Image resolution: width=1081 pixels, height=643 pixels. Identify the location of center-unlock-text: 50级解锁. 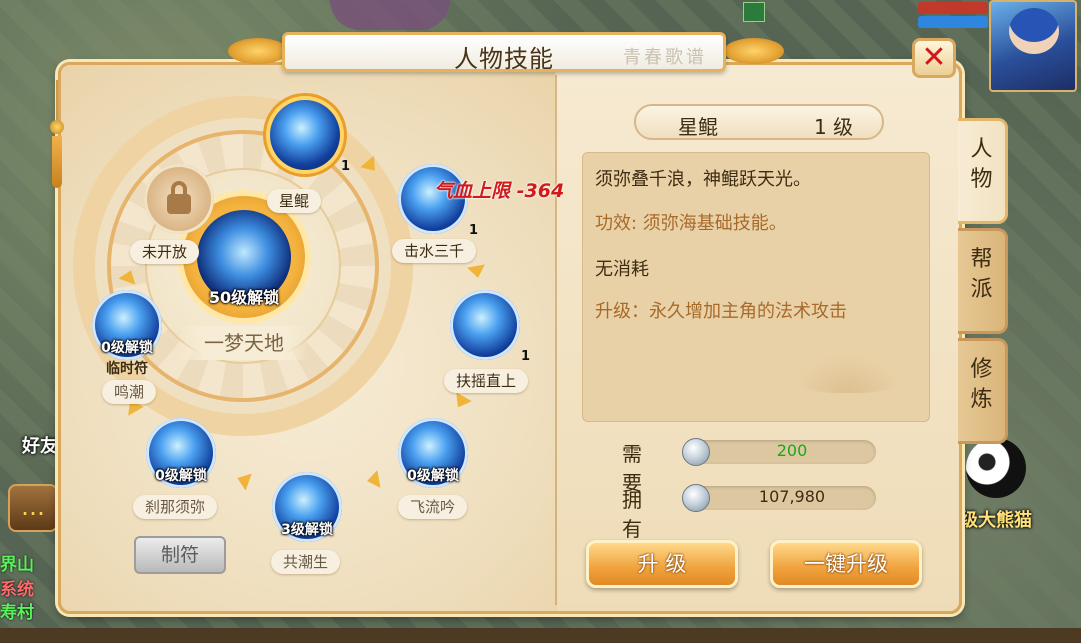
(244, 297).